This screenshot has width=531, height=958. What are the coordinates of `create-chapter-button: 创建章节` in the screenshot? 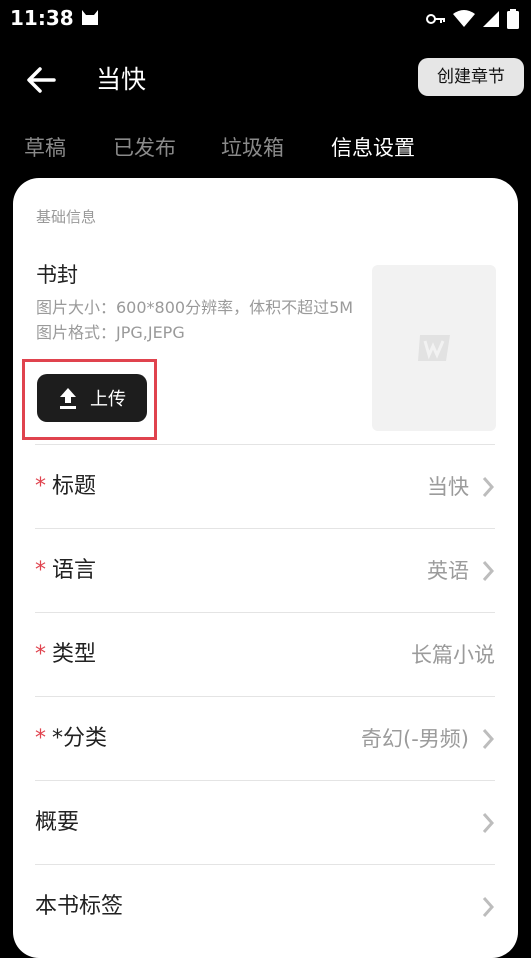 It's located at (471, 77).